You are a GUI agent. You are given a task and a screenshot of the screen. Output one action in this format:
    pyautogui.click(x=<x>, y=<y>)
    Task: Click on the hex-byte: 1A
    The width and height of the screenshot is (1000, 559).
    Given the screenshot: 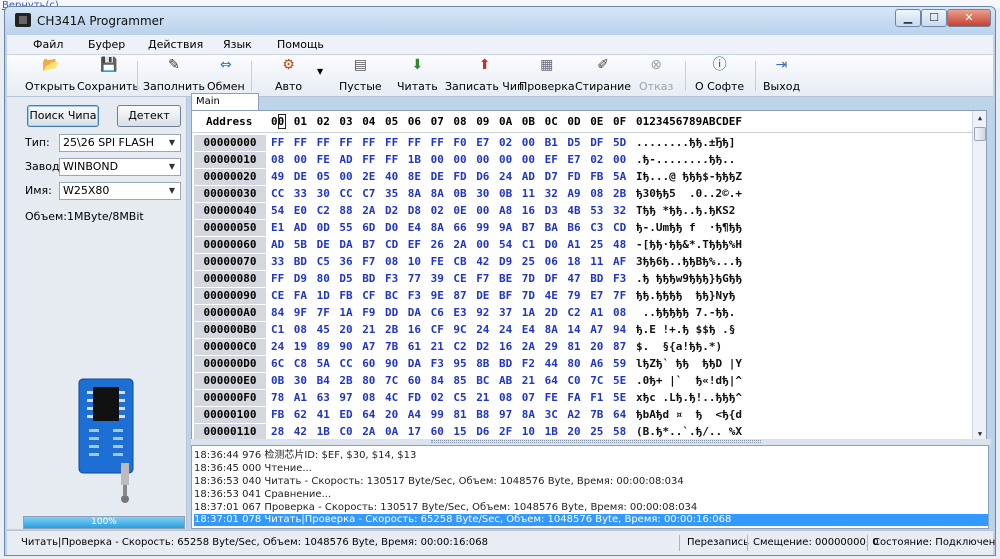 What is the action you would take?
    pyautogui.click(x=528, y=313)
    